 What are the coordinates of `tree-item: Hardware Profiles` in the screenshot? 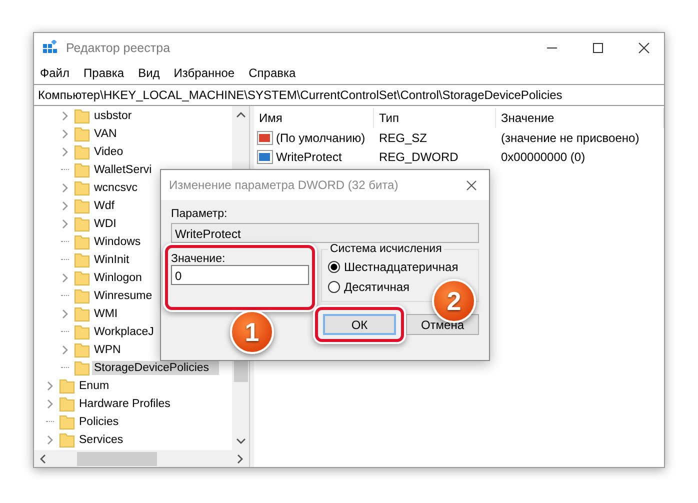 It's located at (124, 404).